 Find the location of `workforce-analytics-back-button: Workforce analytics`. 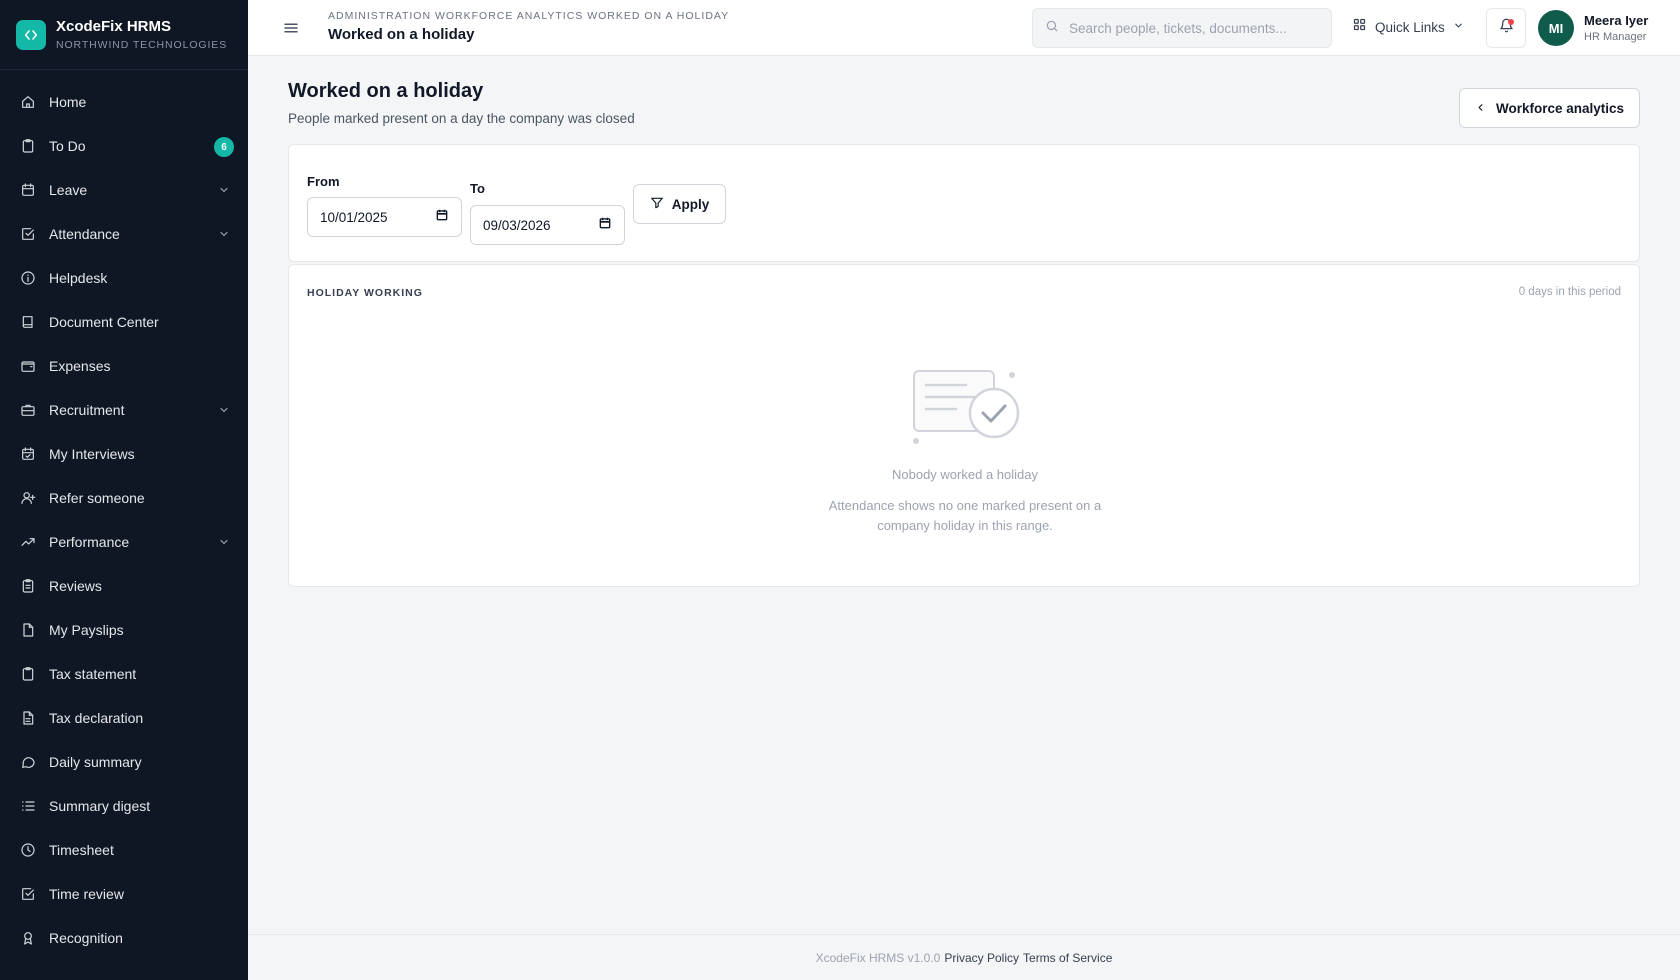

workforce-analytics-back-button: Workforce analytics is located at coordinates (1549, 108).